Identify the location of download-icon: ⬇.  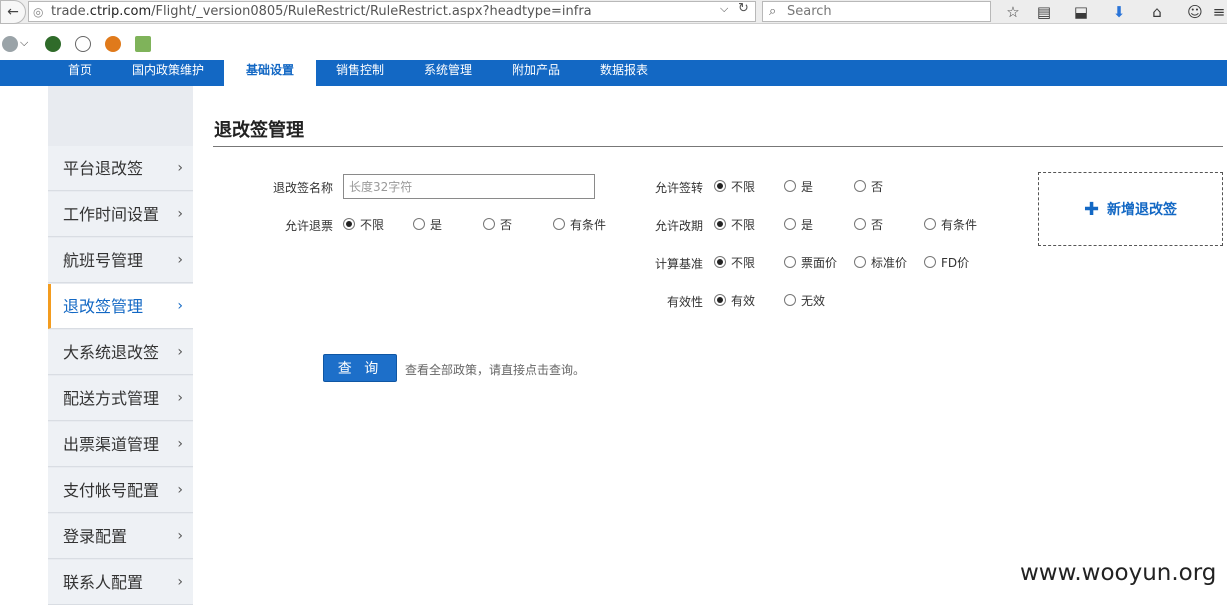
(1119, 12).